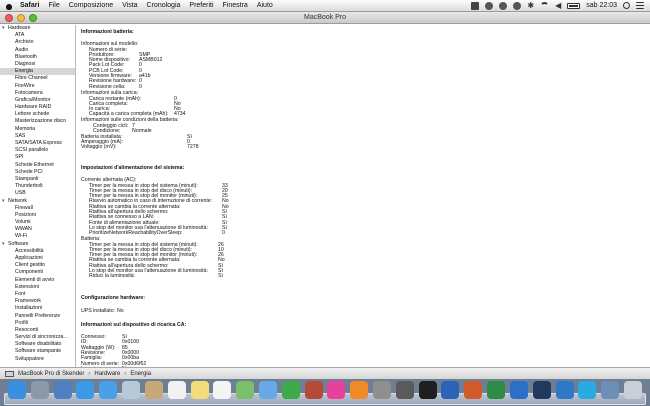  Describe the element at coordinates (37, 35) in the screenshot. I see `sidebar-item: ATA` at that location.